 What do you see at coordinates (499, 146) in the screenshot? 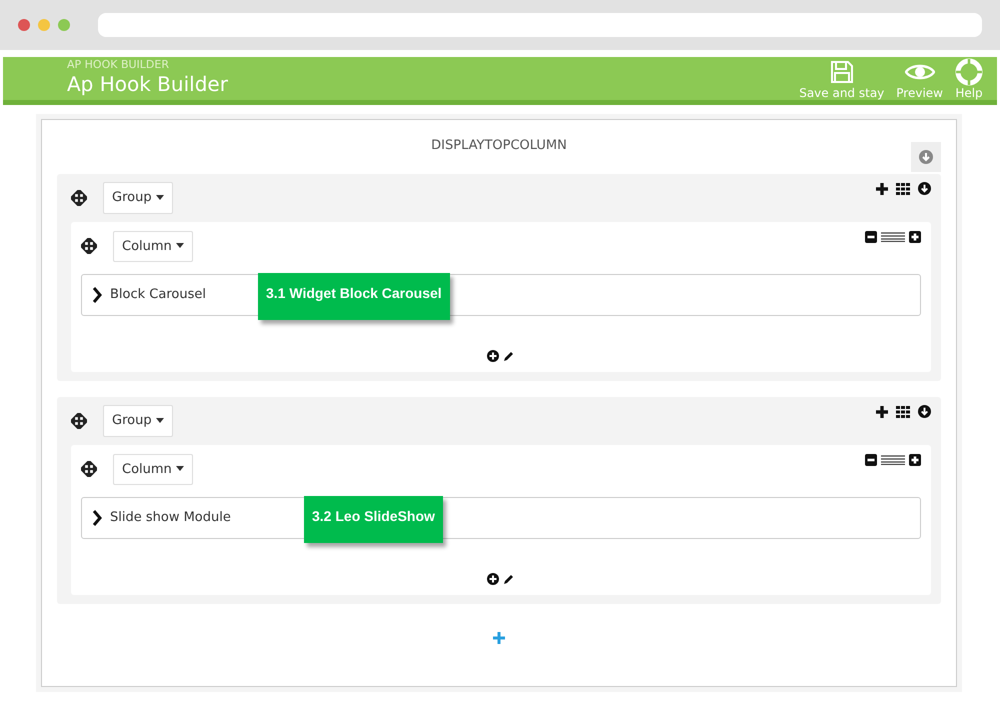
I see `hook-name: DISPLAYTOPCOLUMN` at bounding box center [499, 146].